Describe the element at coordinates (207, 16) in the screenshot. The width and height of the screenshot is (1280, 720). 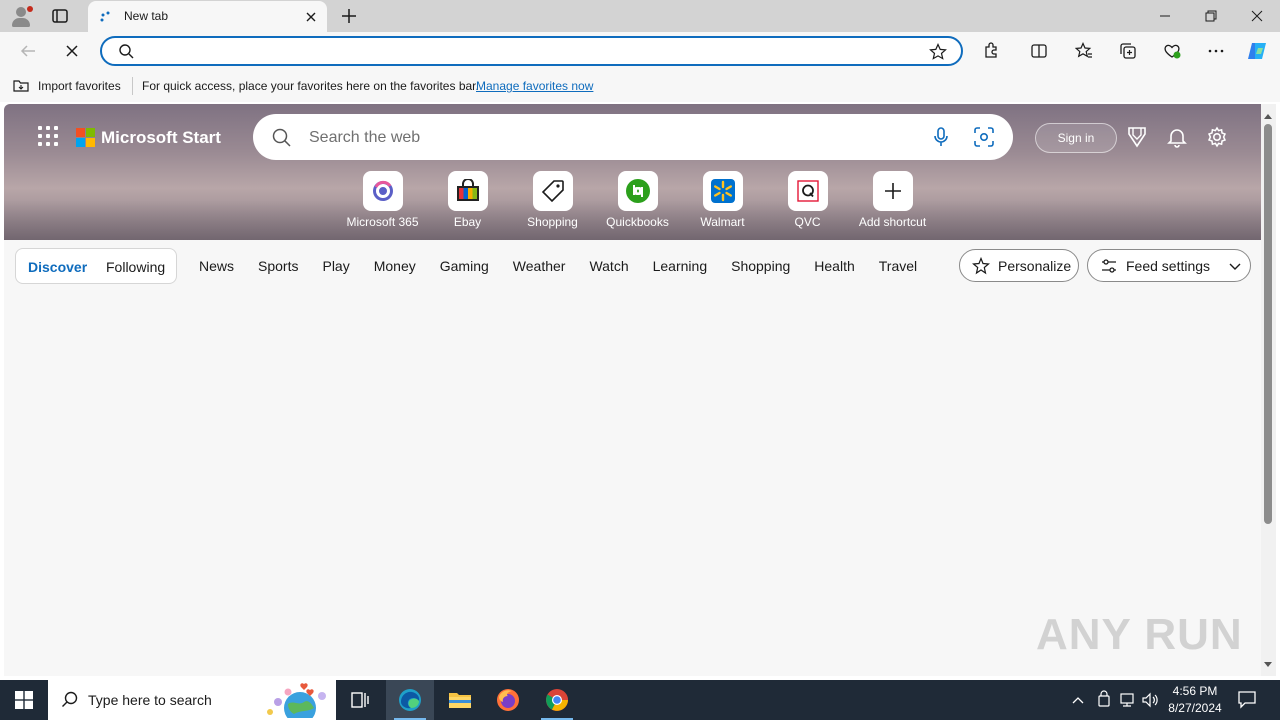
I see `tab-new-tab: New tab` at that location.